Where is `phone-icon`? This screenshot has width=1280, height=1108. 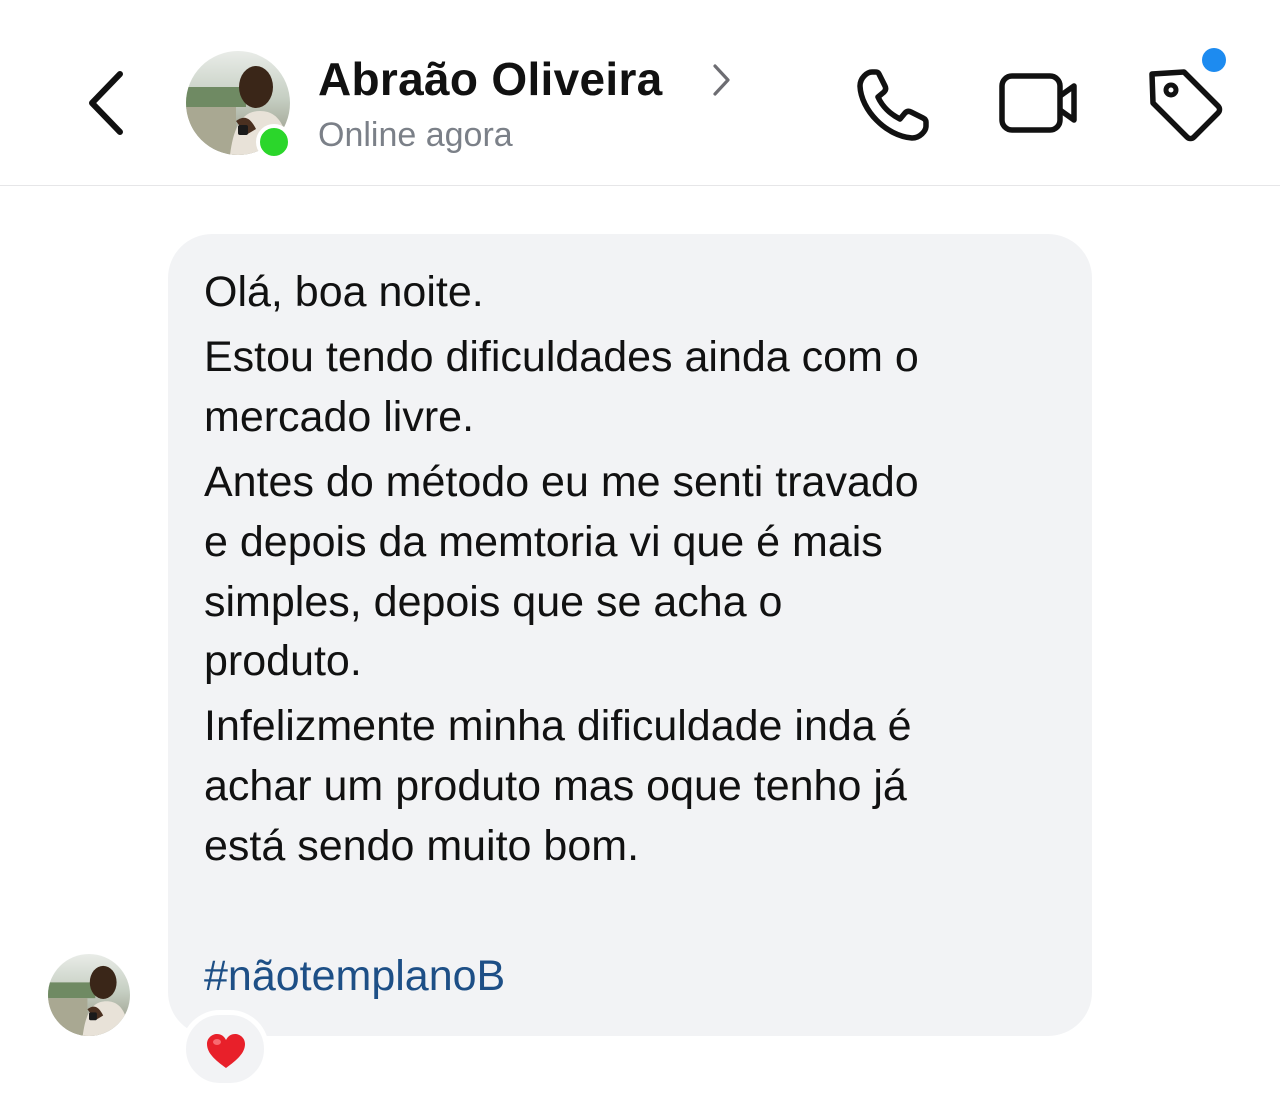
phone-icon is located at coordinates (893, 105).